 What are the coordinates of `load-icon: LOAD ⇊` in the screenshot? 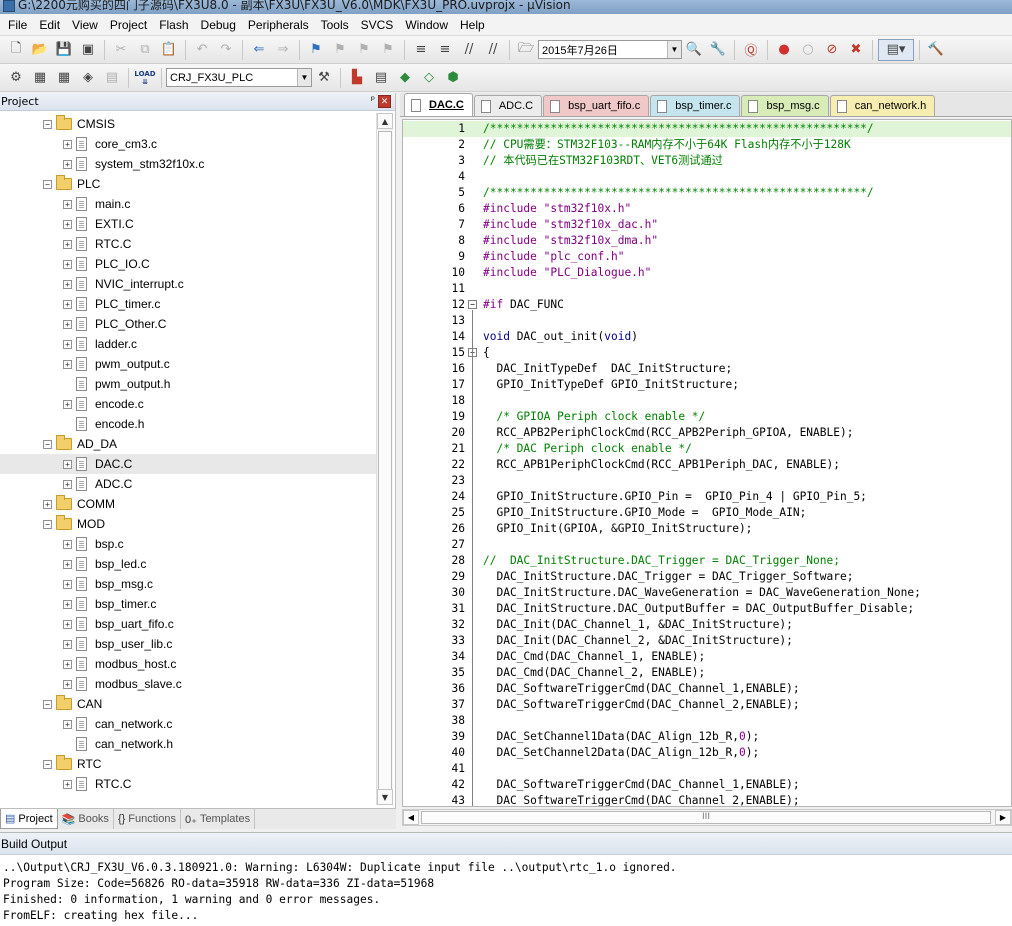 It's located at (145, 78).